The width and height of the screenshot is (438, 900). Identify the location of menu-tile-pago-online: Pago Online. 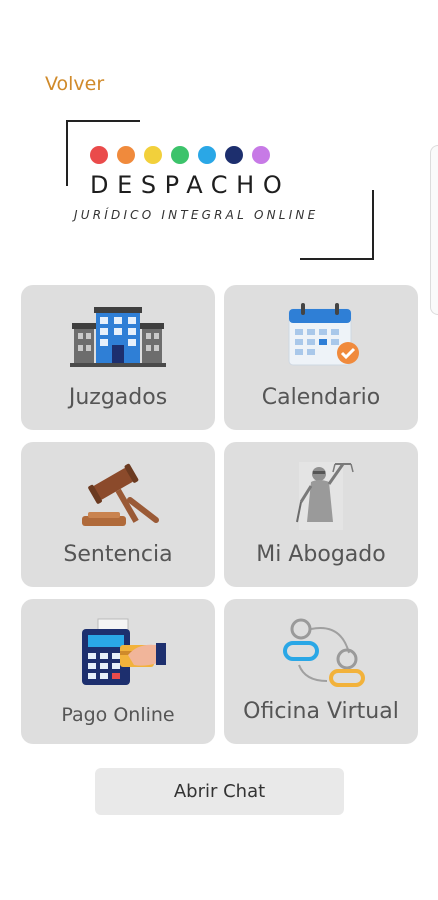
(118, 671).